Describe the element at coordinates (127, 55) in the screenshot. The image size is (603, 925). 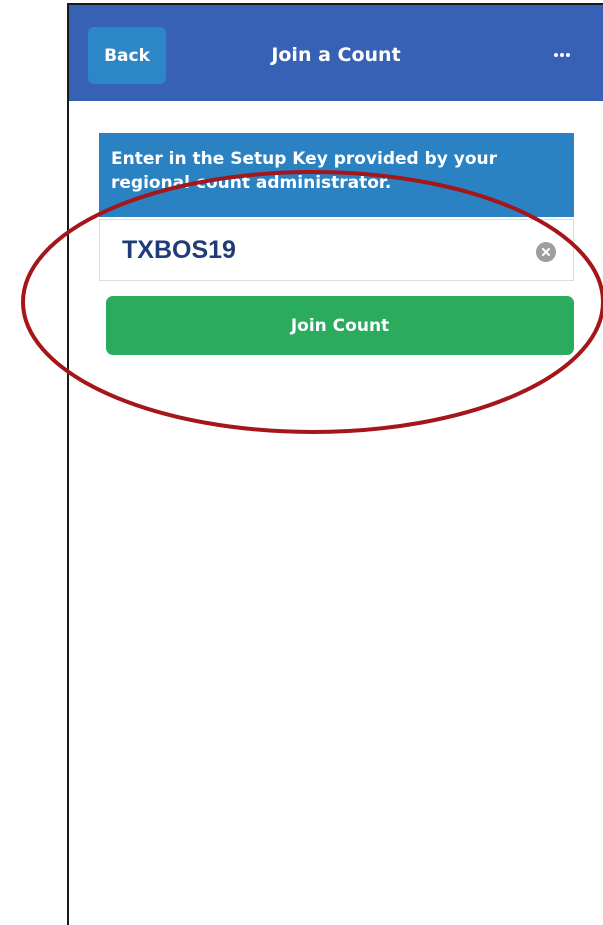
I see `back-button: Back` at that location.